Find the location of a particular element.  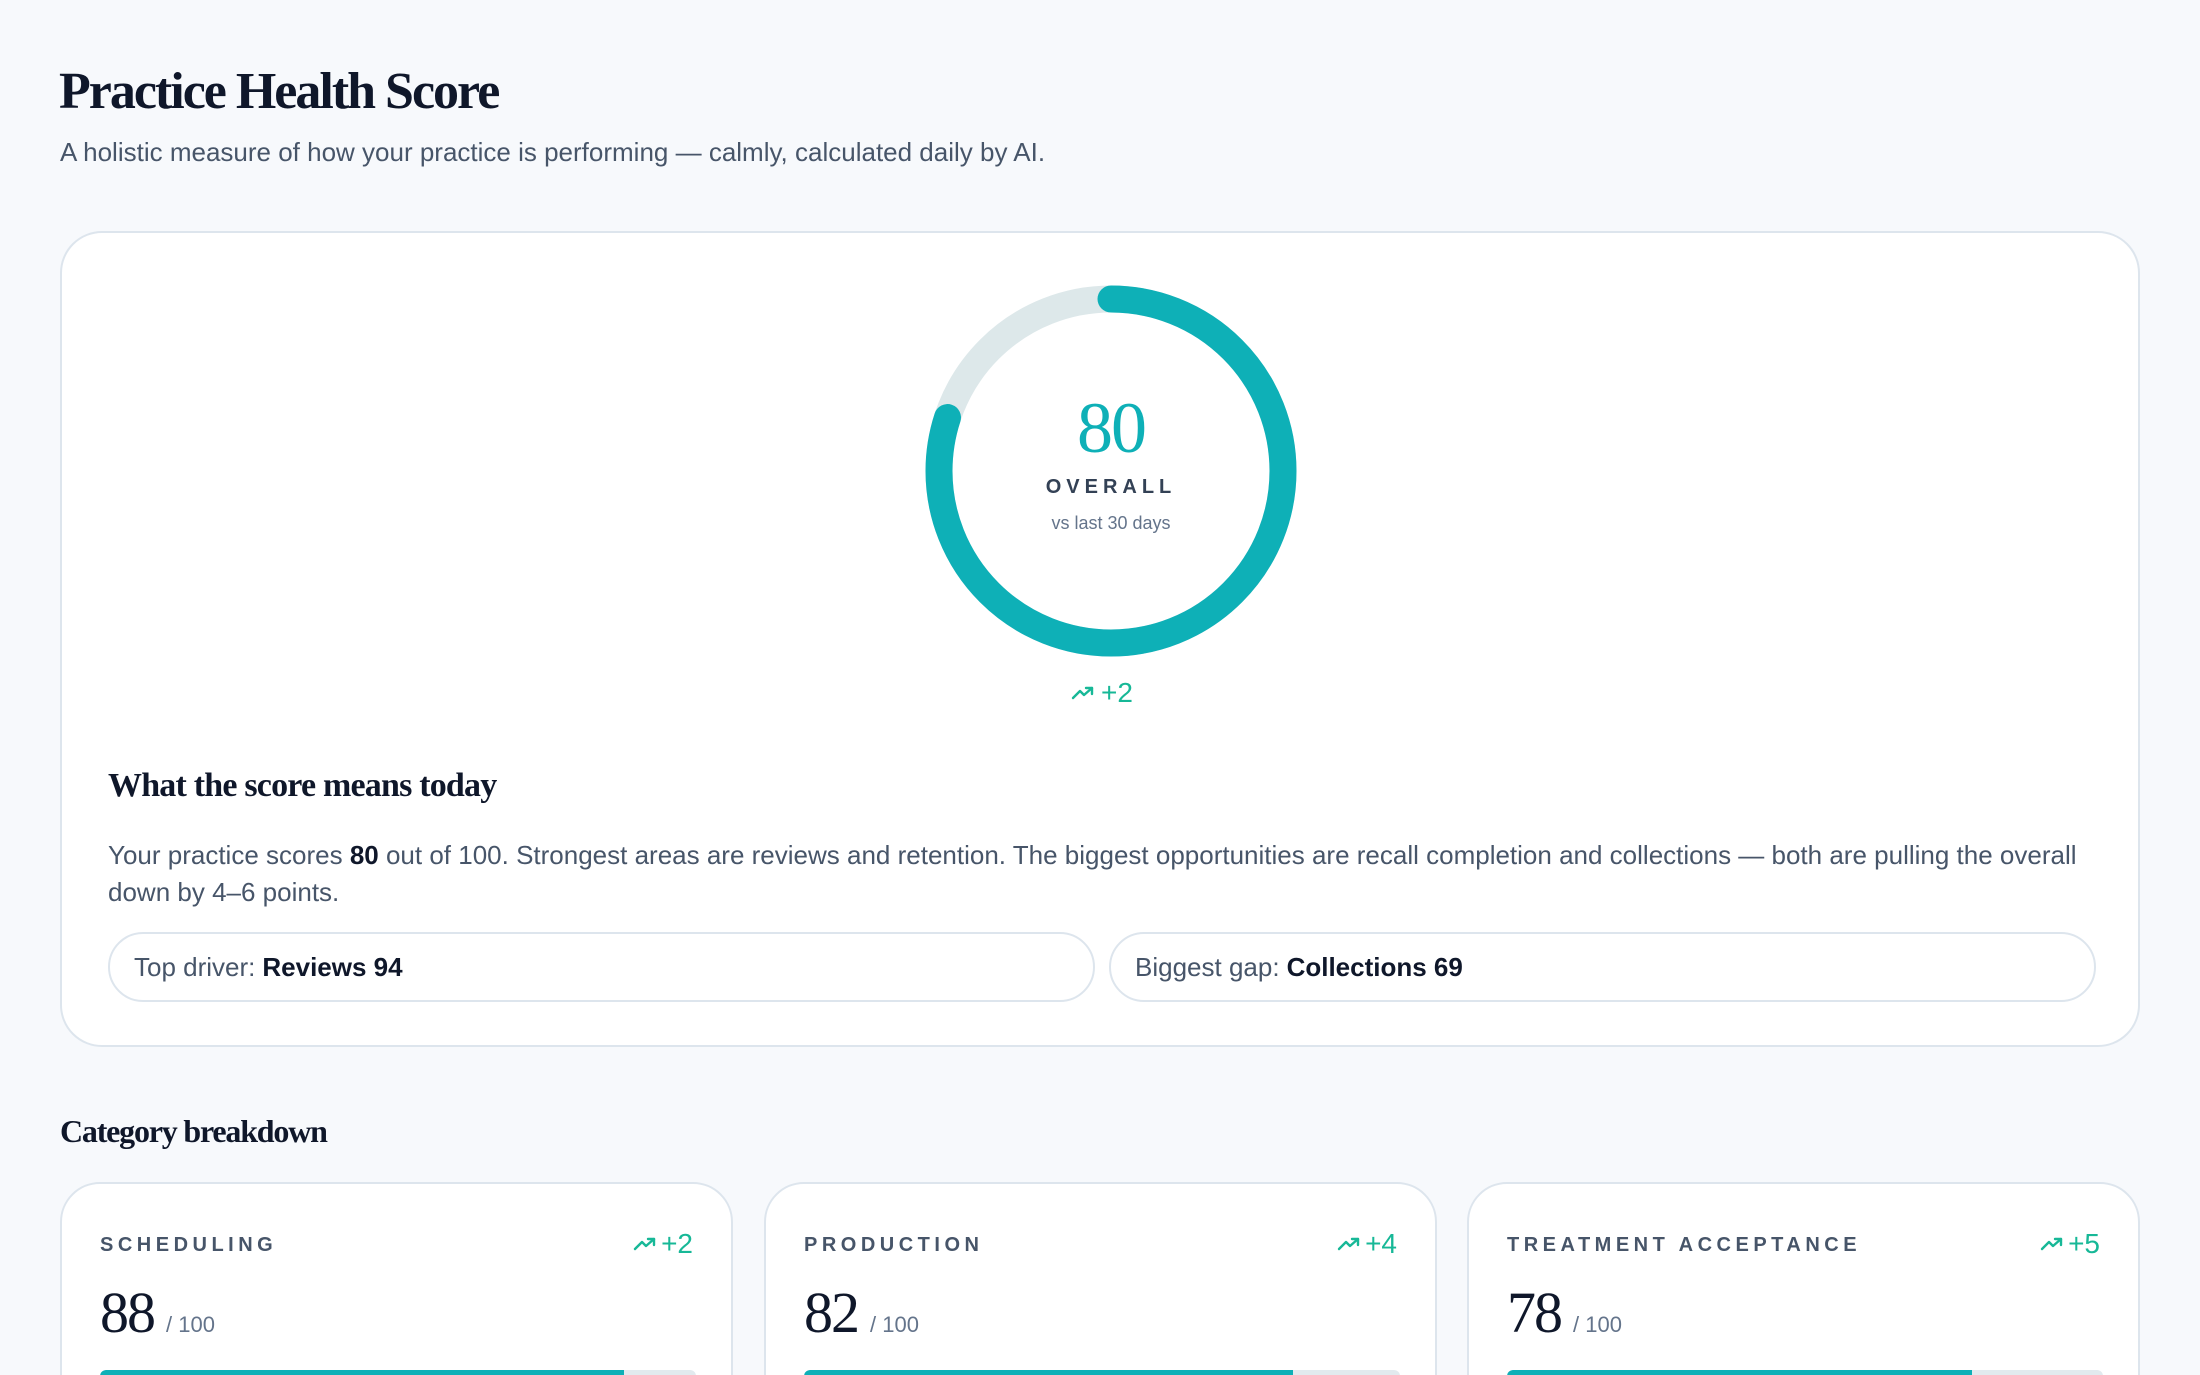

overall-trend: +2 is located at coordinates (1102, 693).